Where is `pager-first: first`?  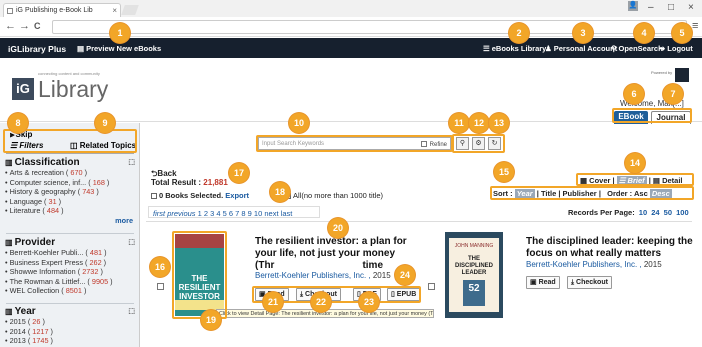
pager-first: first is located at coordinates (159, 213).